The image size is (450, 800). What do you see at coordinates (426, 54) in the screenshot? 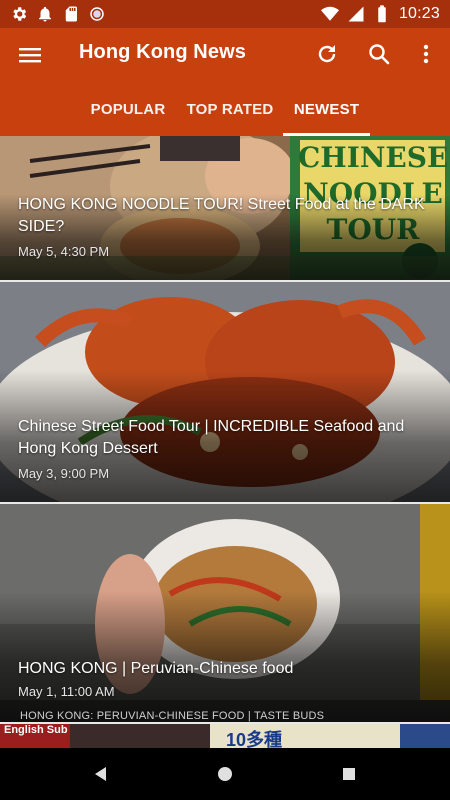
I see `overflow-menu-icon` at bounding box center [426, 54].